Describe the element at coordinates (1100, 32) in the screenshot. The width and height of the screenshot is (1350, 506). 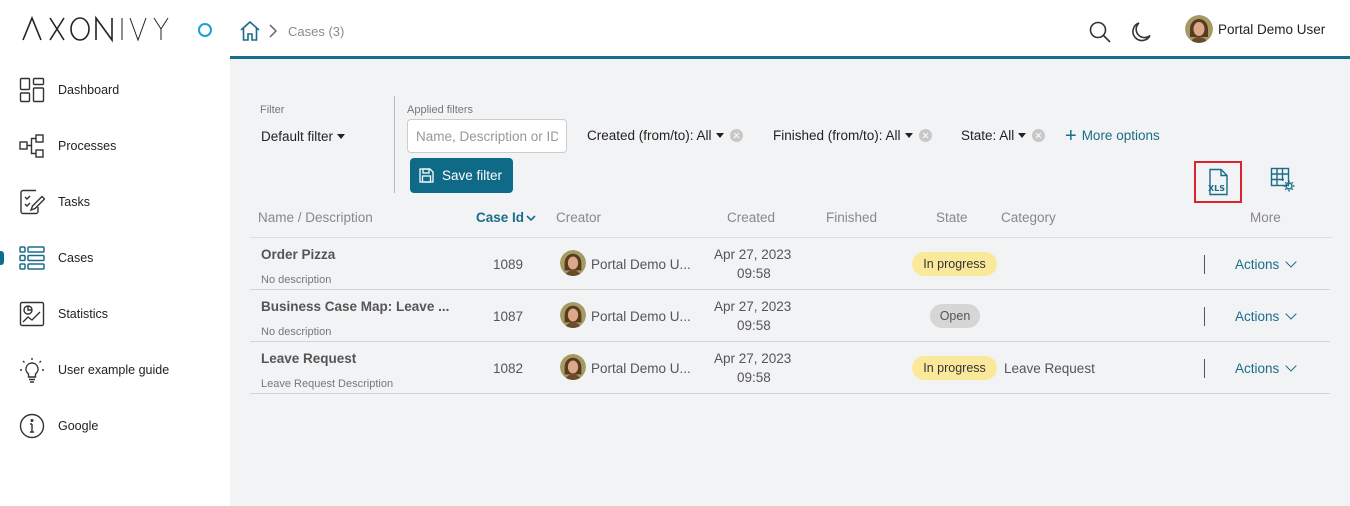
I see `search-icon` at that location.